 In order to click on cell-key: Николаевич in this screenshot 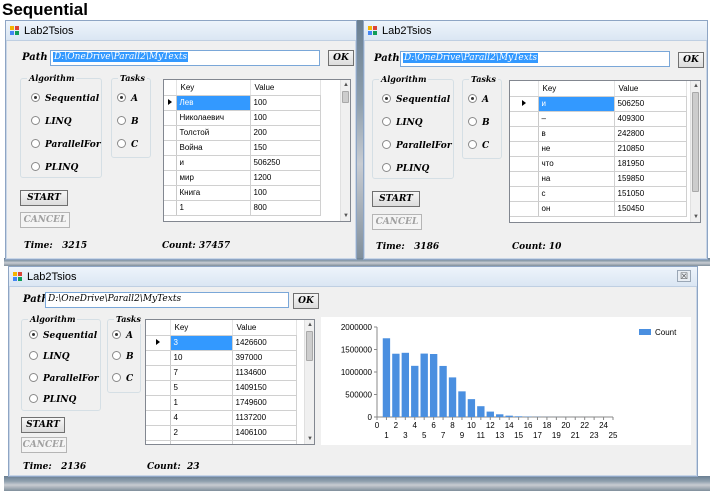, I will do `click(213, 118)`.